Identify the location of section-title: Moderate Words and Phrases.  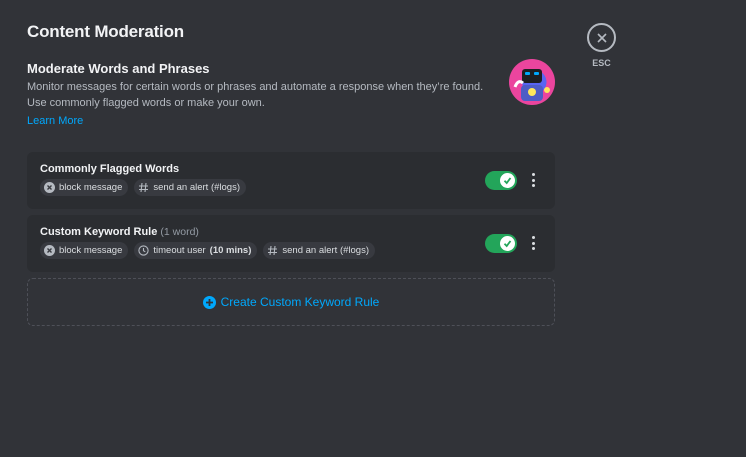
(118, 68).